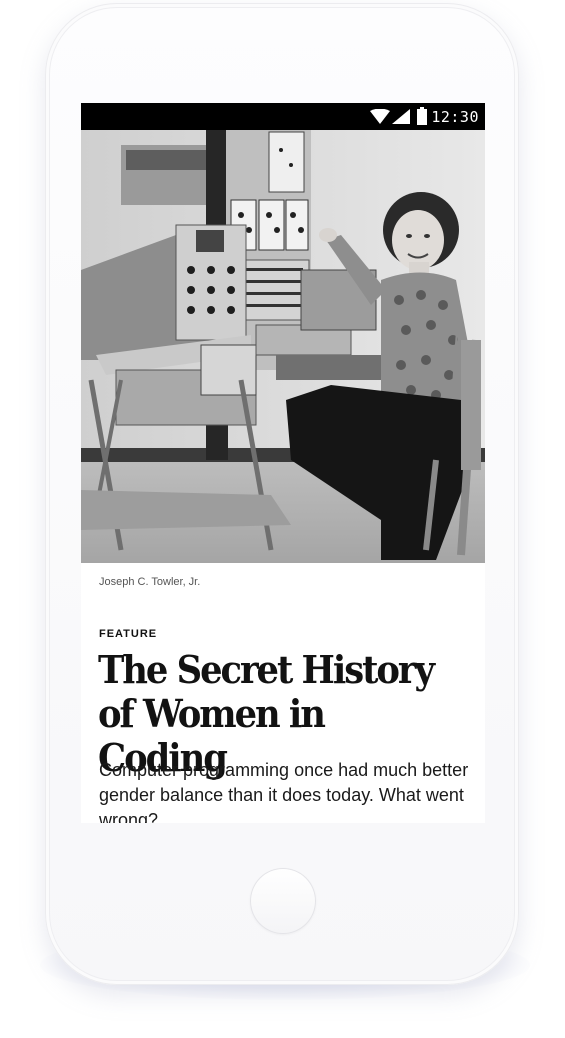 Image resolution: width=565 pixels, height=1038 pixels. I want to click on photo-credit: Joseph C. Towler, Jr., so click(150, 582).